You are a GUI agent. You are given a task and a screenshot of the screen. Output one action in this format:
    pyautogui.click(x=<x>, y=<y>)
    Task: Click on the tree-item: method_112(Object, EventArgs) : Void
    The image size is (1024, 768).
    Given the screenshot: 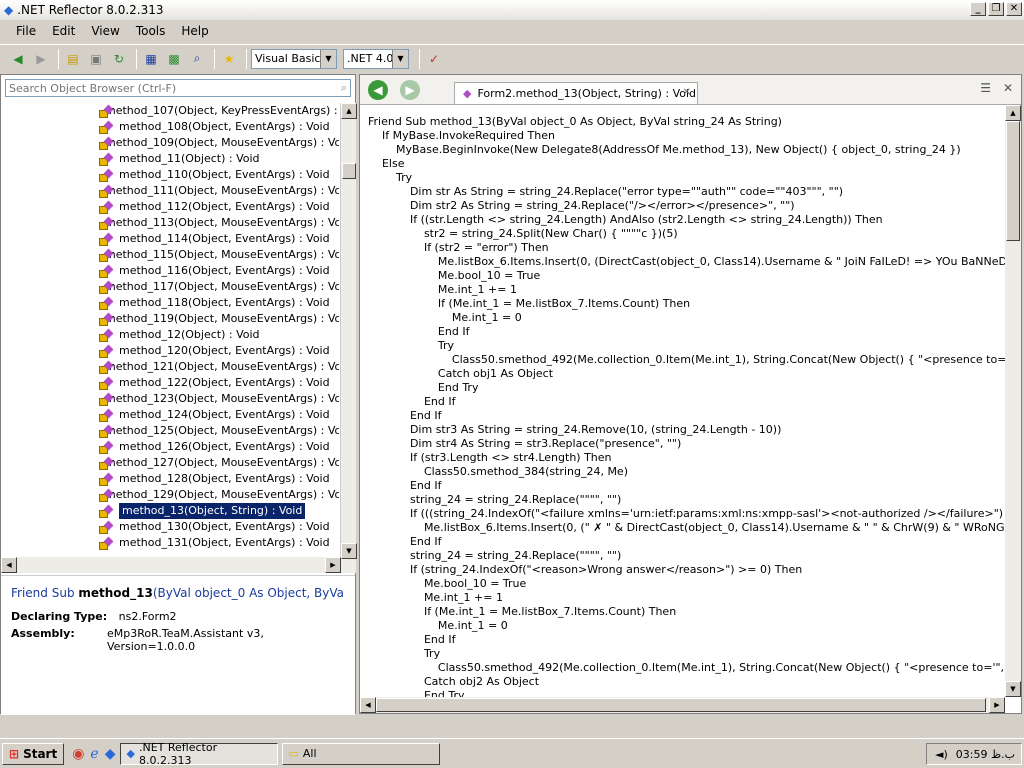 What is the action you would take?
    pyautogui.click(x=170, y=207)
    